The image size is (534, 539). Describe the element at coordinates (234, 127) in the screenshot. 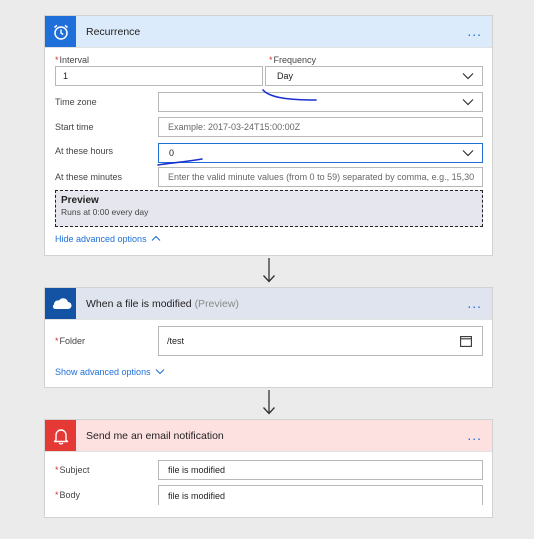

I see `start-time-placeholder: Example: 2017-03-24T15:00:00Z` at that location.